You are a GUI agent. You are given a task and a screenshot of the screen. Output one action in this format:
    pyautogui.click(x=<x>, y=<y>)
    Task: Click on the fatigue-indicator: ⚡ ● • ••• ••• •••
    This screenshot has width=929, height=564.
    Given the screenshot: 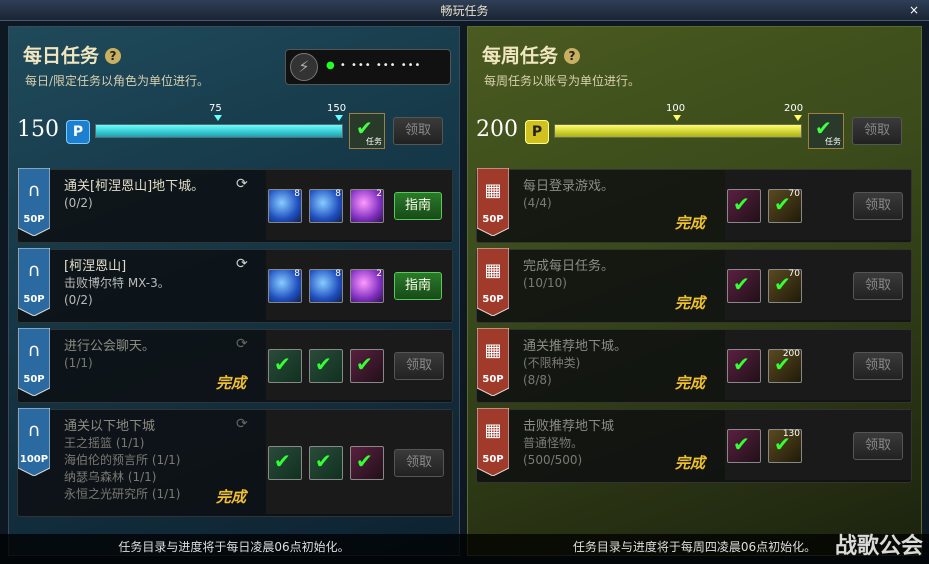 What is the action you would take?
    pyautogui.click(x=368, y=67)
    